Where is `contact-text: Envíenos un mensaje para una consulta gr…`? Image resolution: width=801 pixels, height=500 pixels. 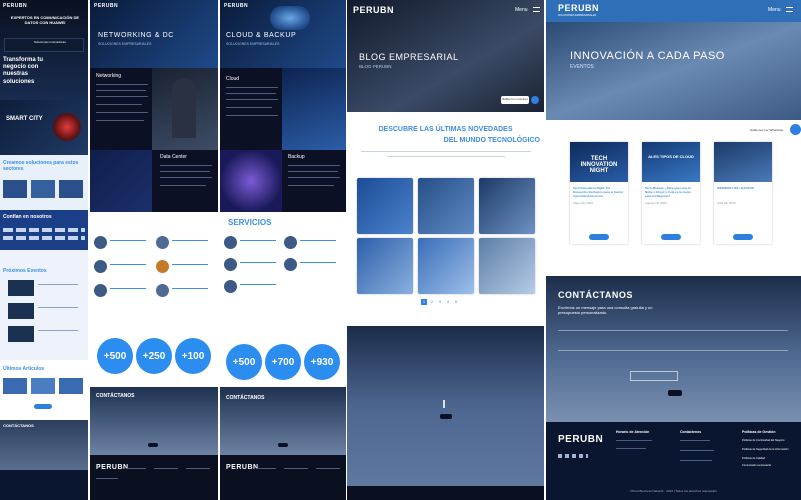
contact-text: Envíenos un mensaje para una consulta gr… is located at coordinates (605, 310).